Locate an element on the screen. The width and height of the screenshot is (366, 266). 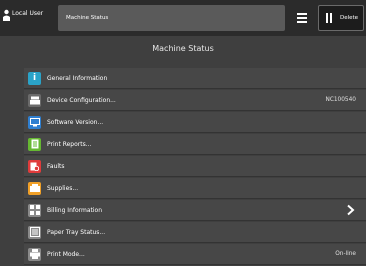
user-label: Local User is located at coordinates (28, 13).